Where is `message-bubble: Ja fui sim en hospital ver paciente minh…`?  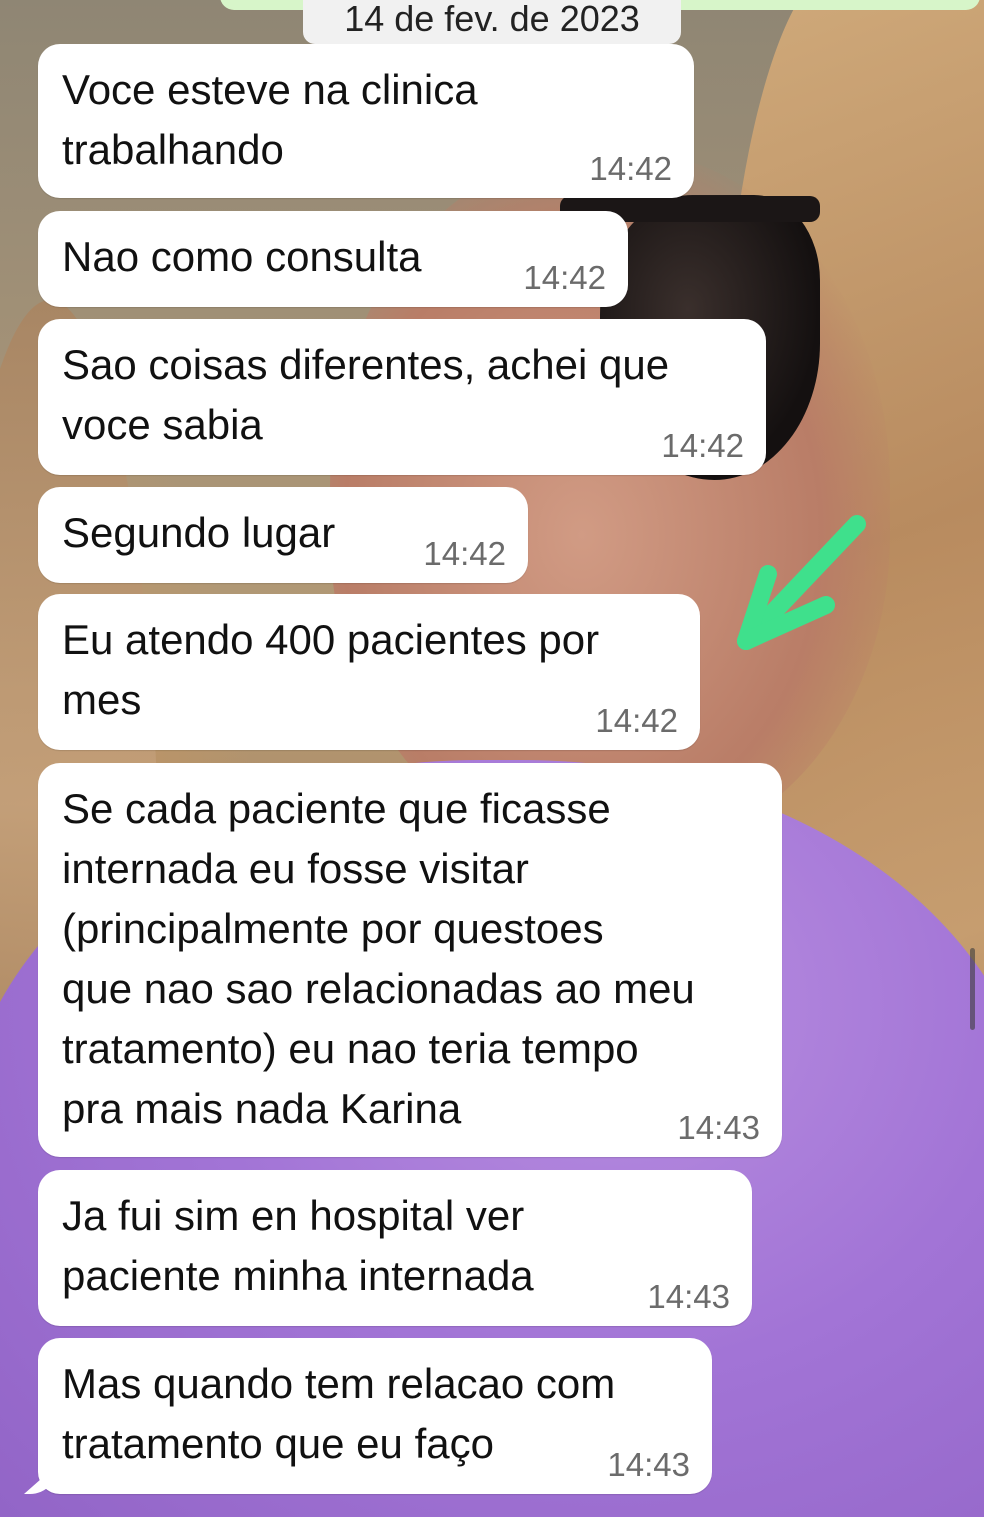
message-bubble: Ja fui sim en hospital ver paciente minh… is located at coordinates (395, 1248).